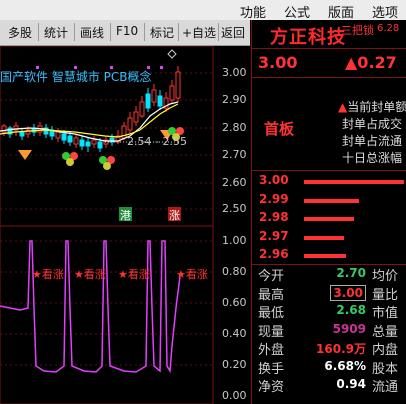 The image size is (406, 404). Describe the element at coordinates (157, 141) in the screenshot. I see `range-label: 2.54 - 2.55` at that location.